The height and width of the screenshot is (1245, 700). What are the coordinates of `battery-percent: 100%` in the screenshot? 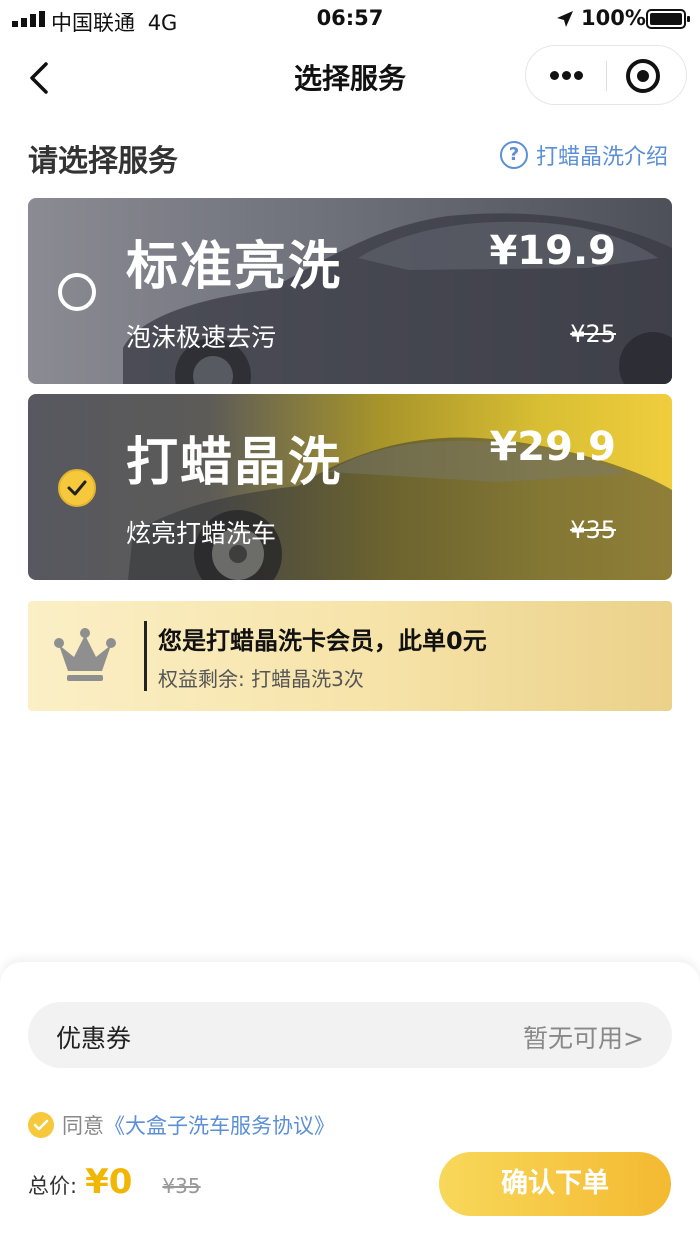 It's located at (613, 18).